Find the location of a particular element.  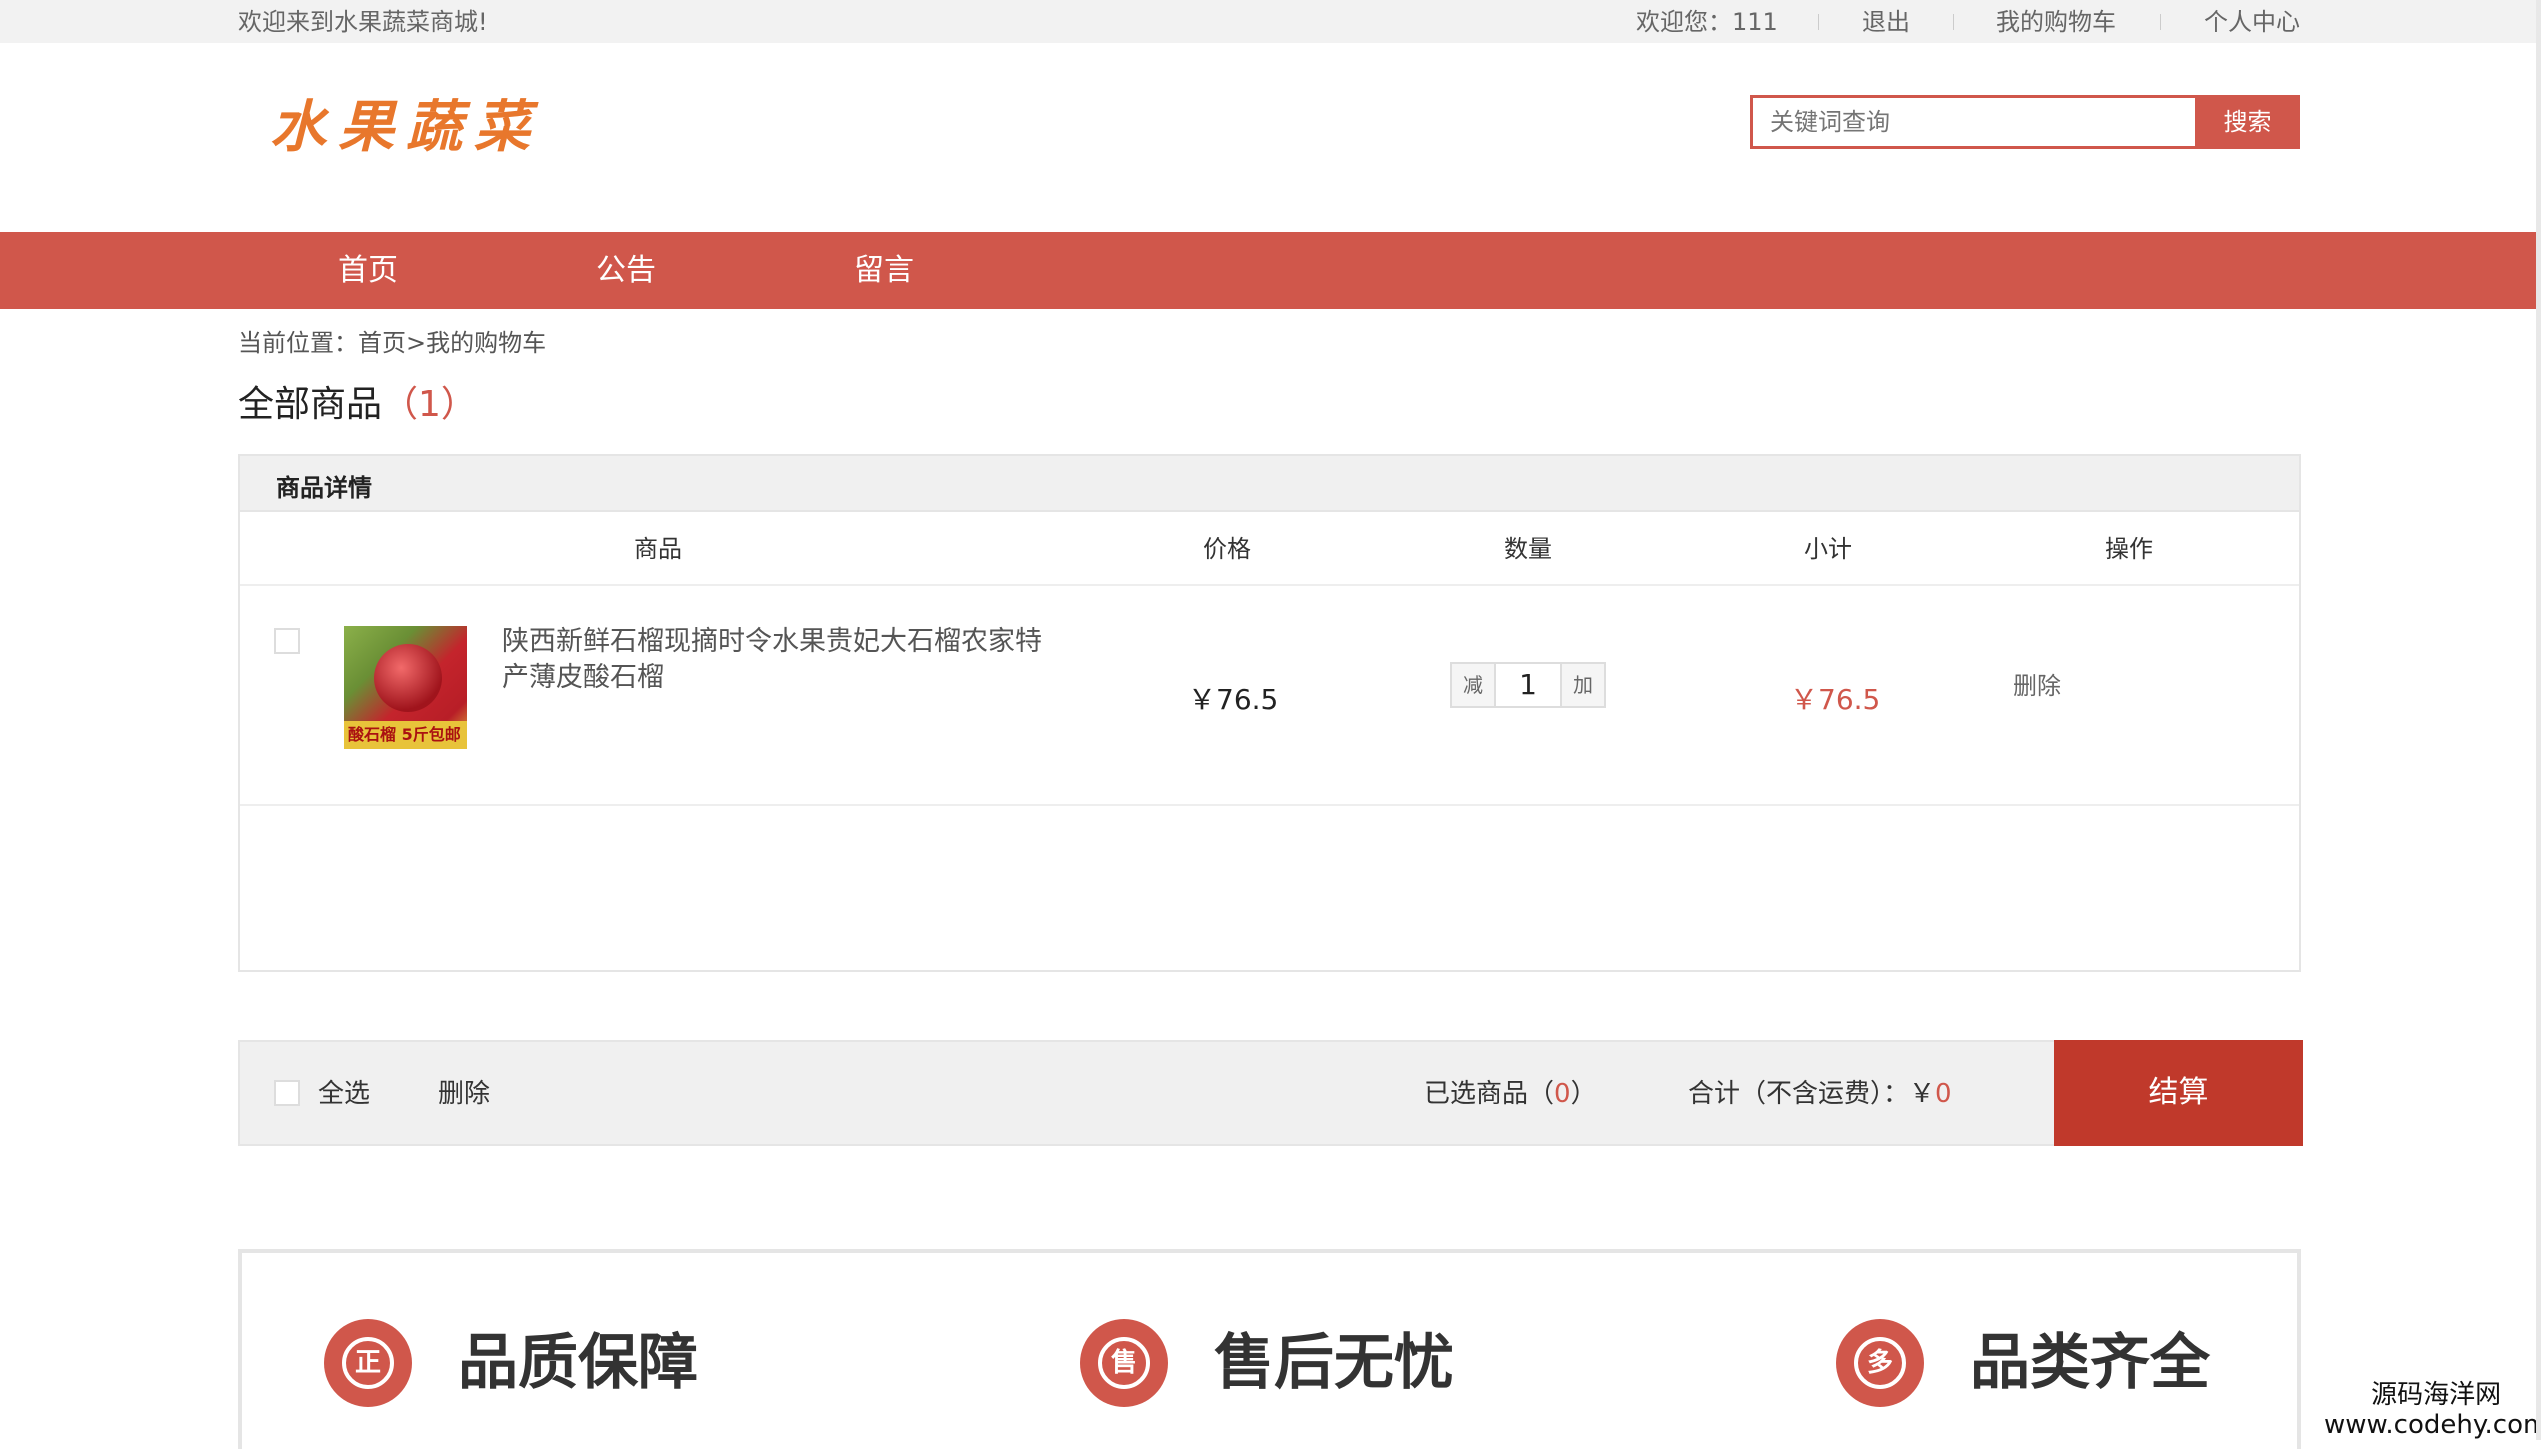

variety-icon-glyph: 多 is located at coordinates (1880, 1363).